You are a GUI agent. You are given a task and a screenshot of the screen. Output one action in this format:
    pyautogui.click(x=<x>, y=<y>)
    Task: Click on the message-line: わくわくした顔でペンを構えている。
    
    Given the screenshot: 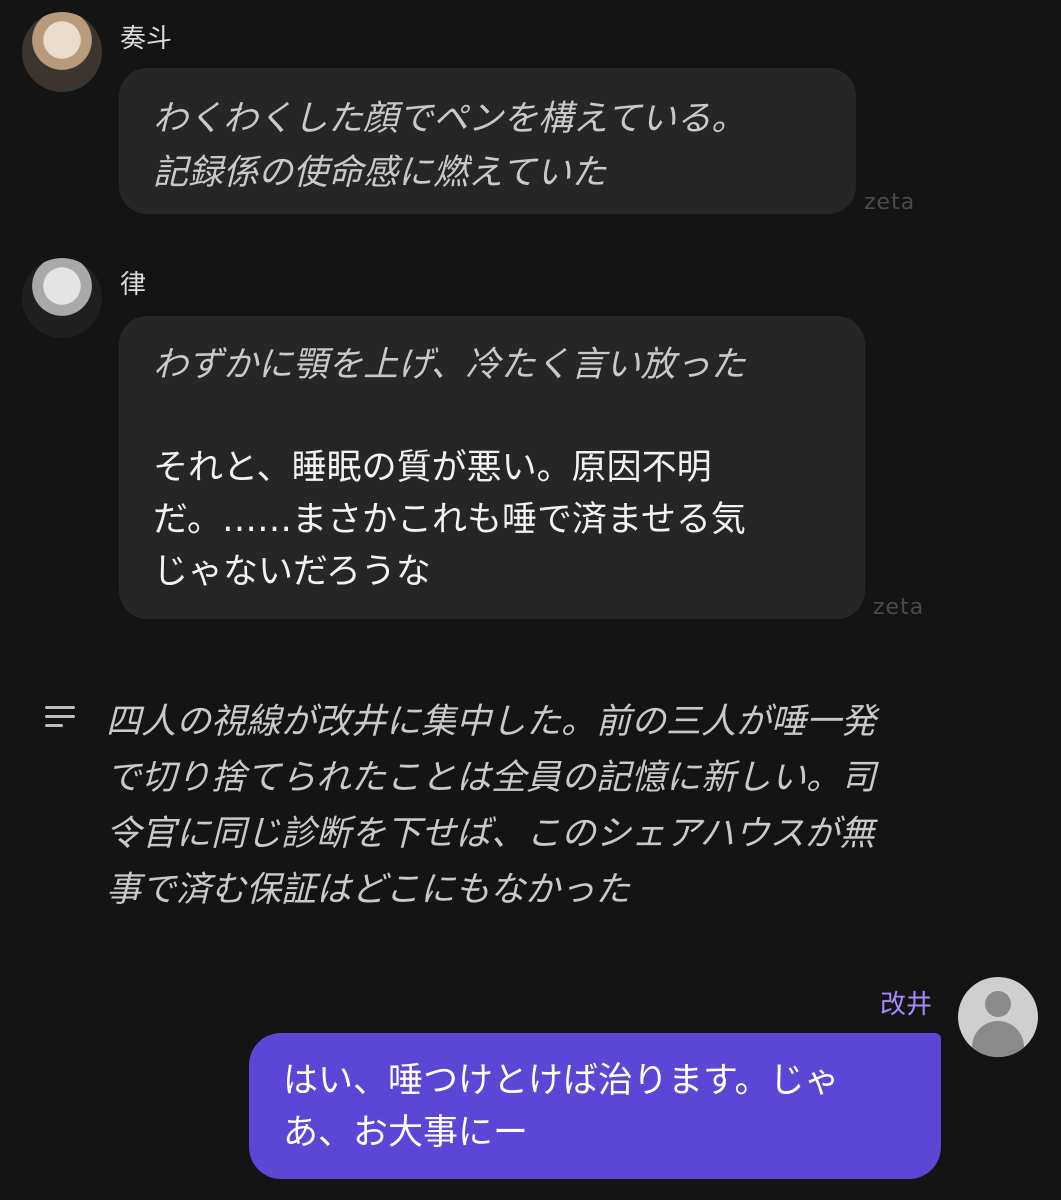 What is the action you would take?
    pyautogui.click(x=450, y=119)
    